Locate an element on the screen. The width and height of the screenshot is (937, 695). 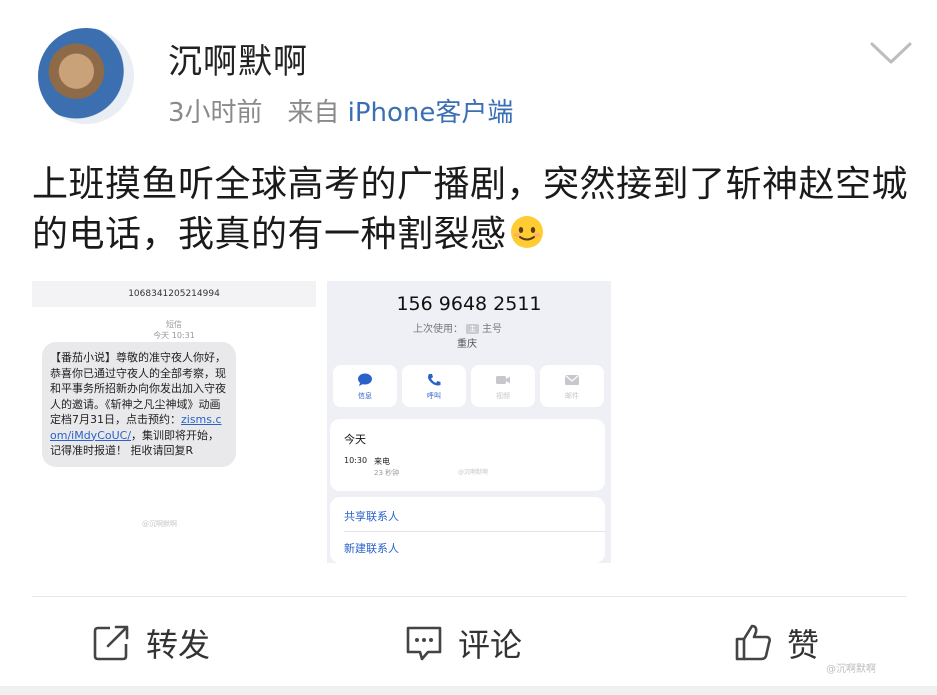
sms-time: 今天 10:31 is located at coordinates (174, 335).